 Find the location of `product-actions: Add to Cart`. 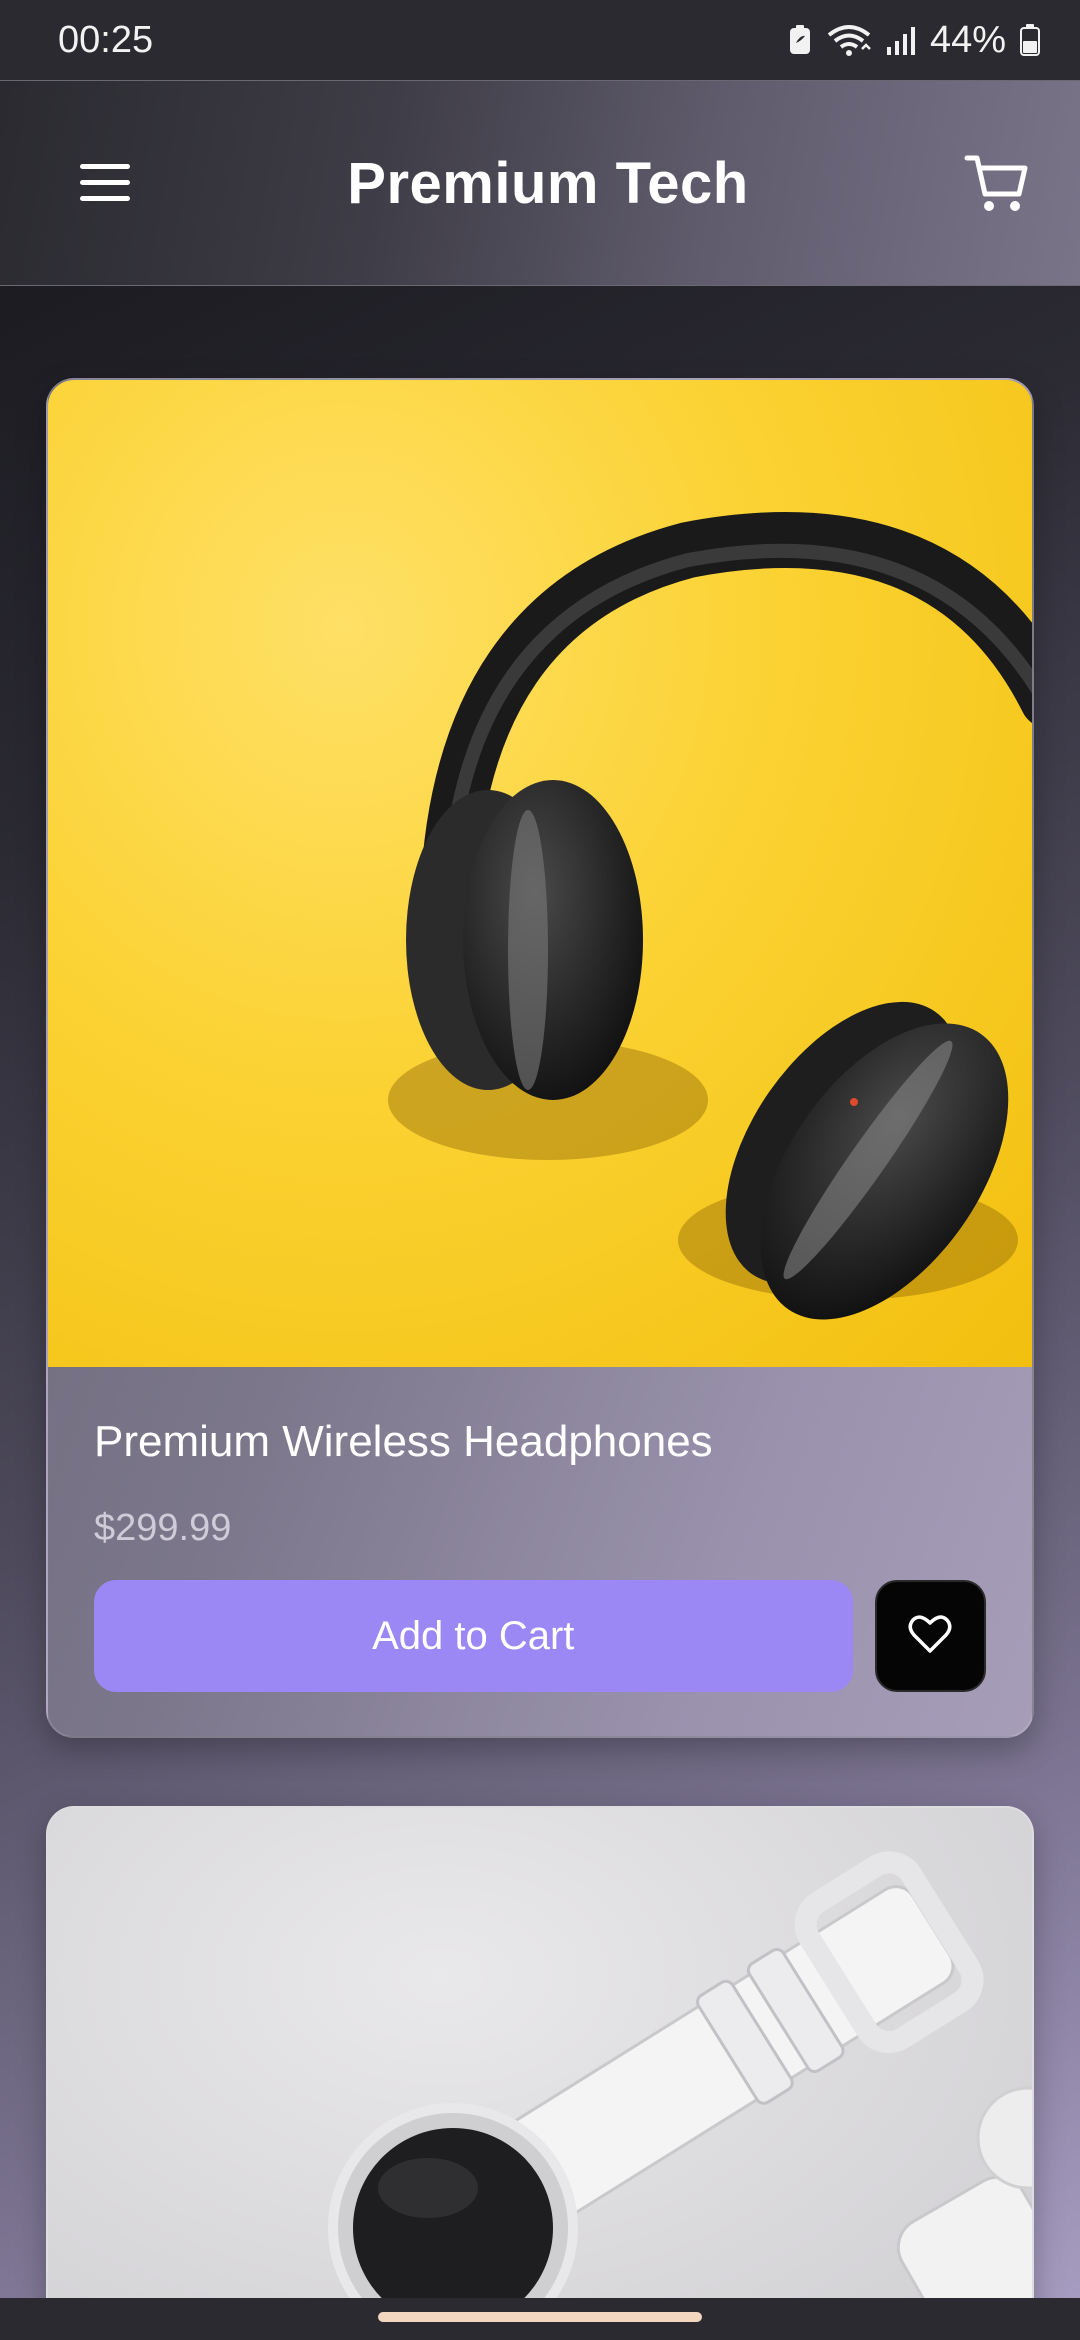

product-actions: Add to Cart is located at coordinates (540, 1636).